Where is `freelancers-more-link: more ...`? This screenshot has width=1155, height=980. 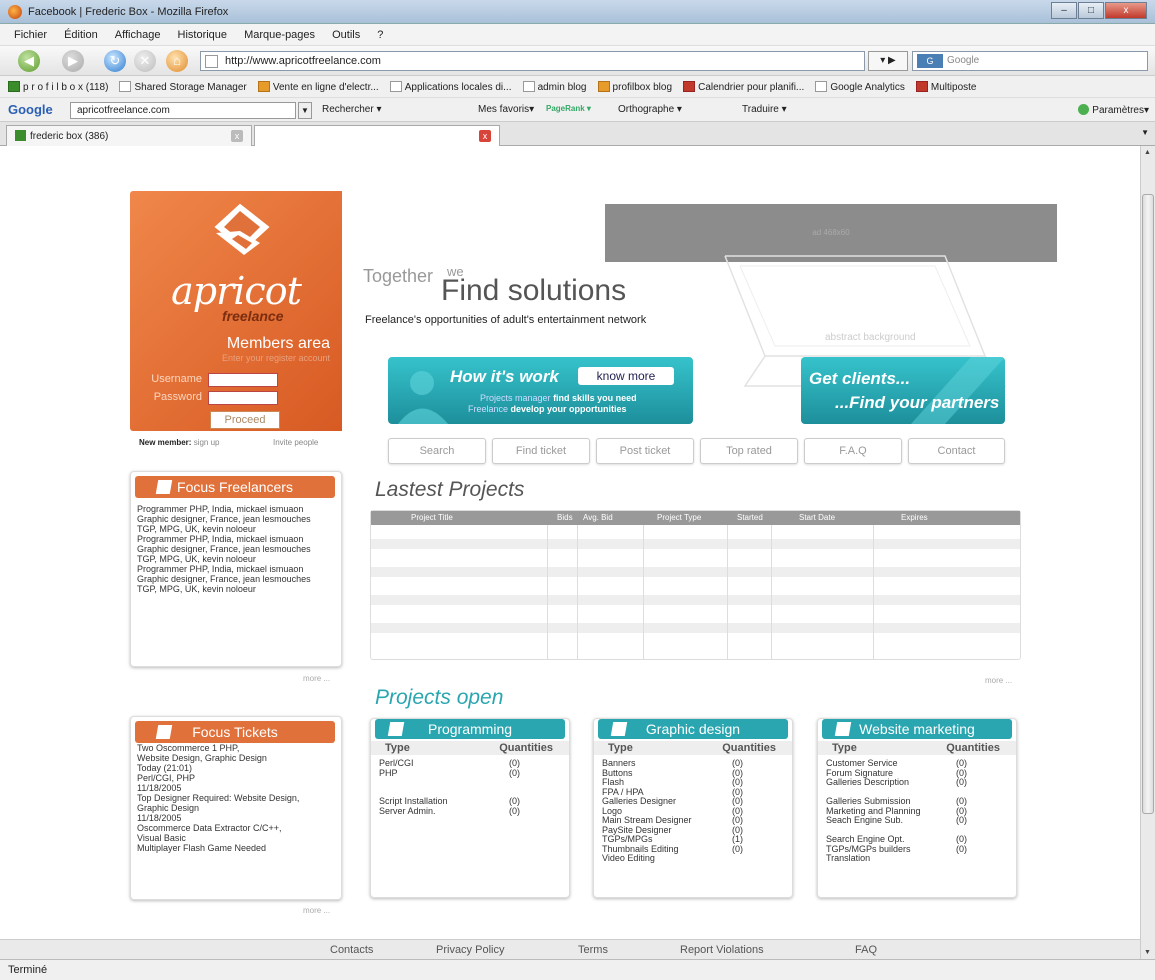 freelancers-more-link: more ... is located at coordinates (316, 678).